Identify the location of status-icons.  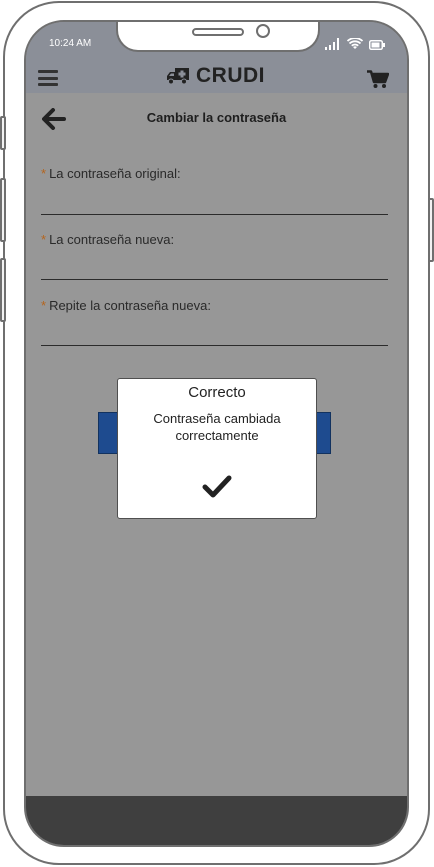
(355, 44).